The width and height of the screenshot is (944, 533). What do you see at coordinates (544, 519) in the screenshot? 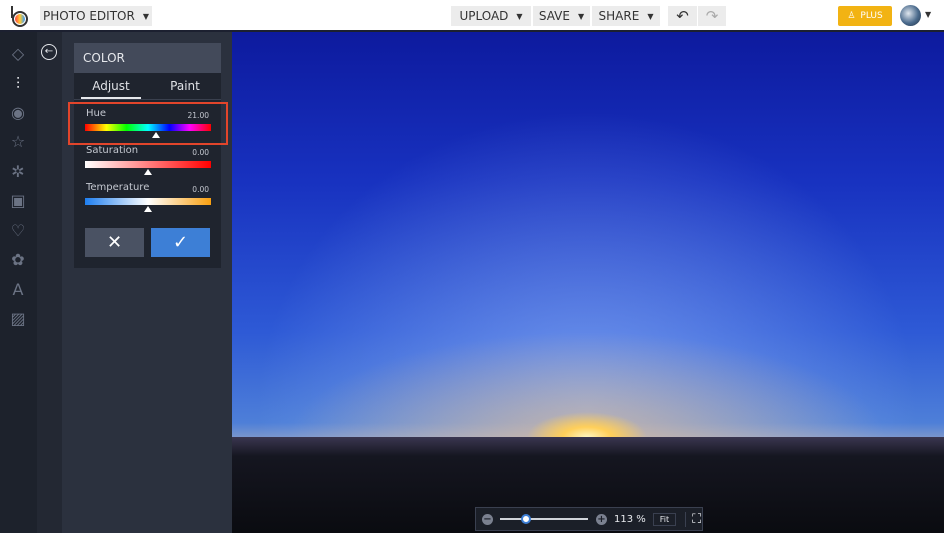
I see `zoom-slider` at bounding box center [544, 519].